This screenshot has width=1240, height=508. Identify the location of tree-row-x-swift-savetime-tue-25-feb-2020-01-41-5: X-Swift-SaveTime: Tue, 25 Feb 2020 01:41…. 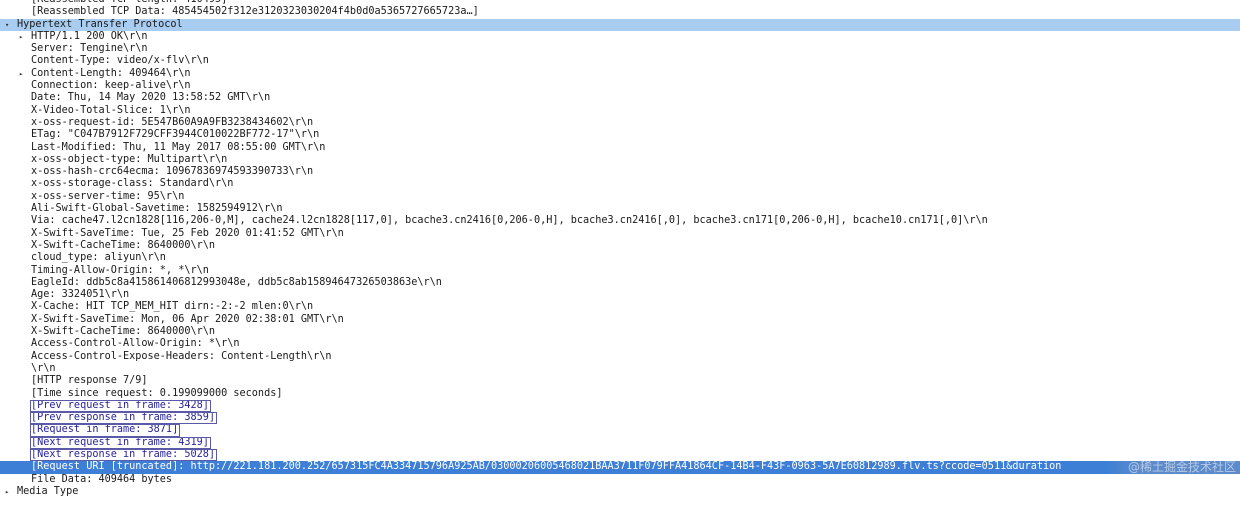
(620, 234).